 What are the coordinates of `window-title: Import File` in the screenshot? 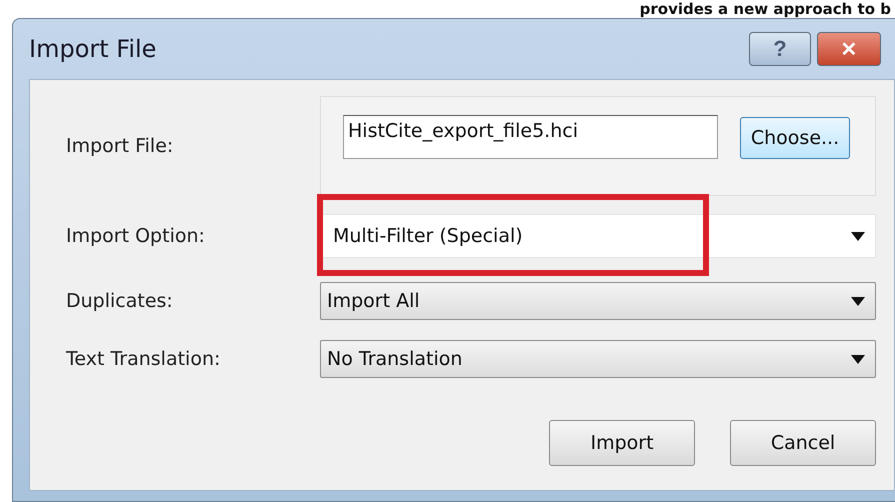 It's located at (92, 49).